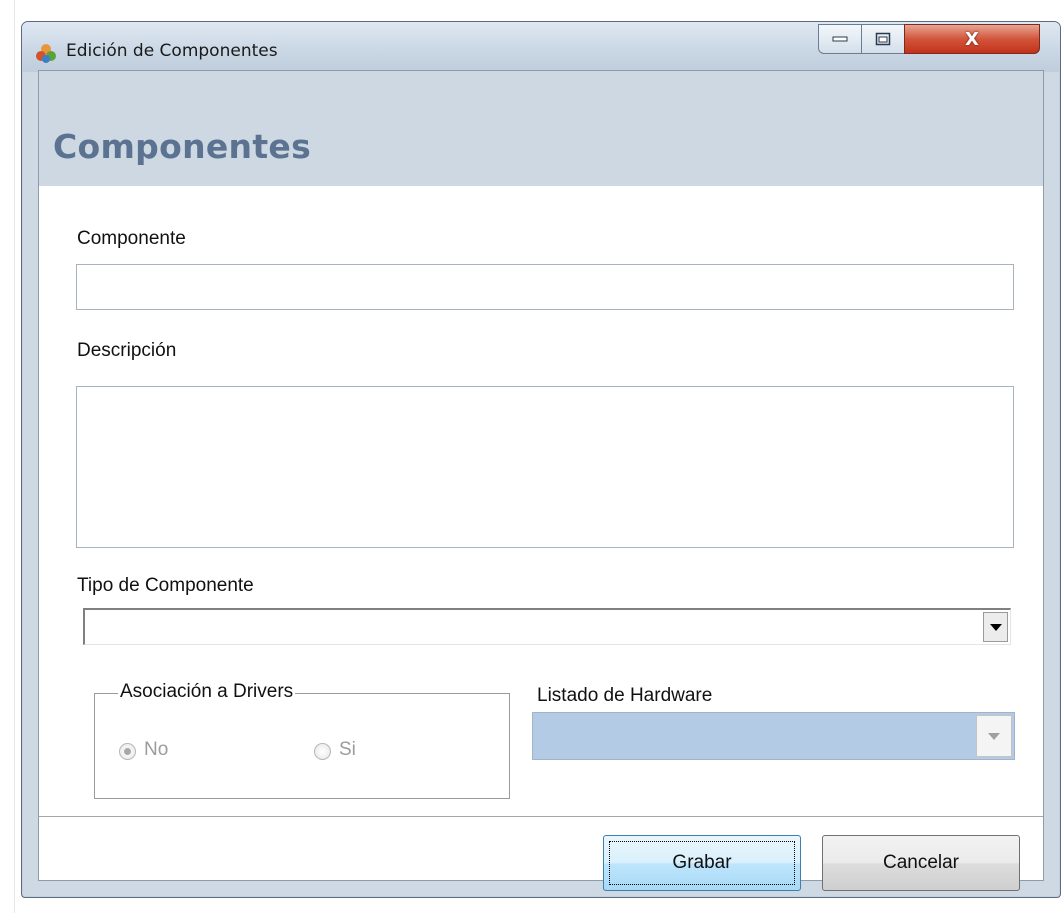  I want to click on radio-si, so click(322, 751).